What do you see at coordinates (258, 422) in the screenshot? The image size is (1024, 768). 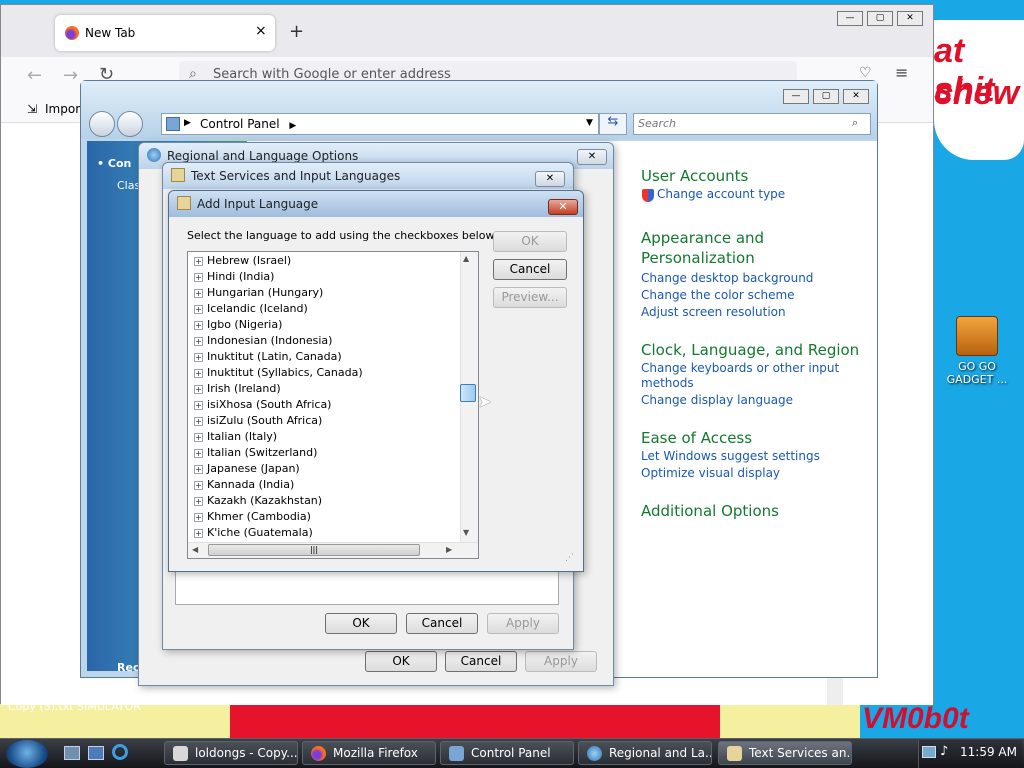 I see `language-tree-item: + isiZulu (South Africa)` at bounding box center [258, 422].